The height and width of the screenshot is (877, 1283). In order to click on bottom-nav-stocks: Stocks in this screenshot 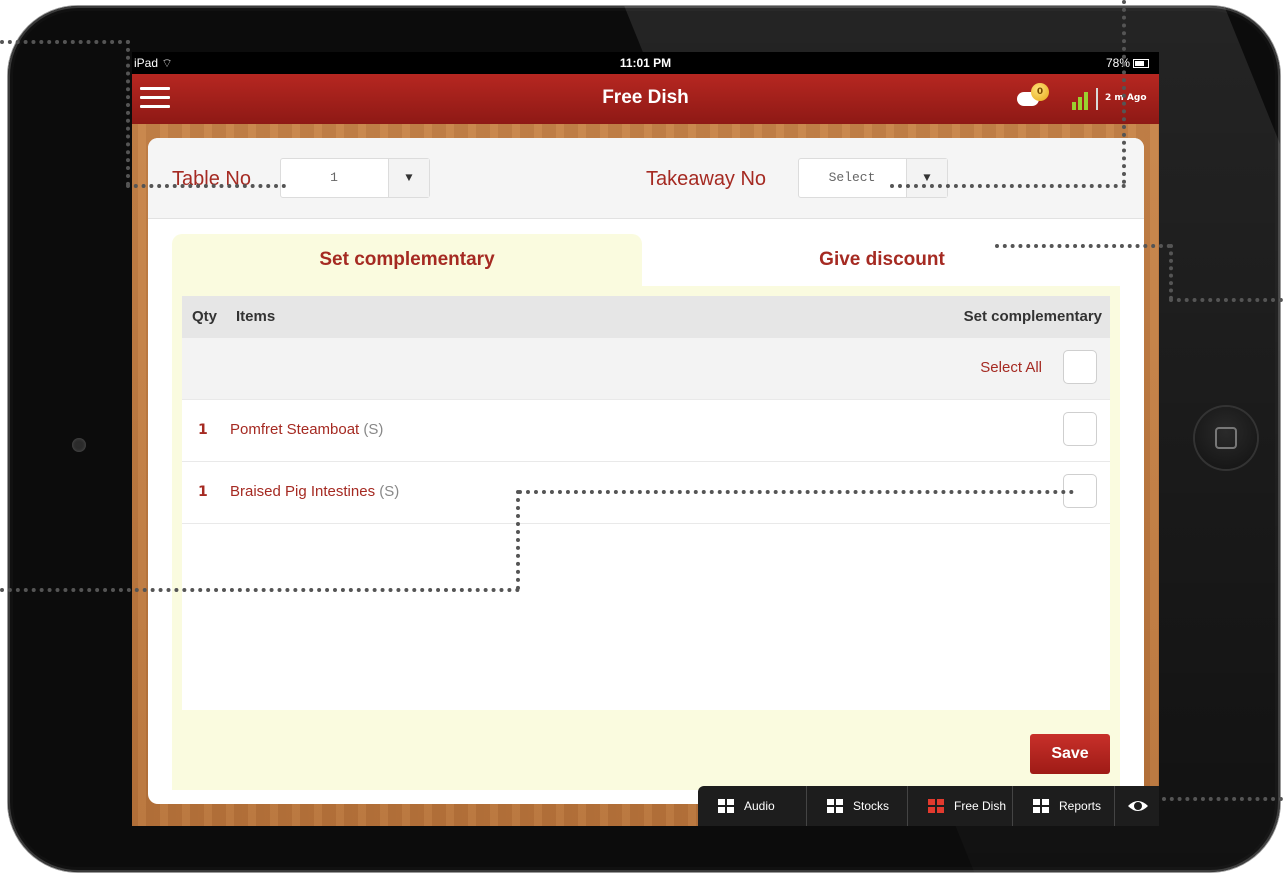, I will do `click(857, 806)`.